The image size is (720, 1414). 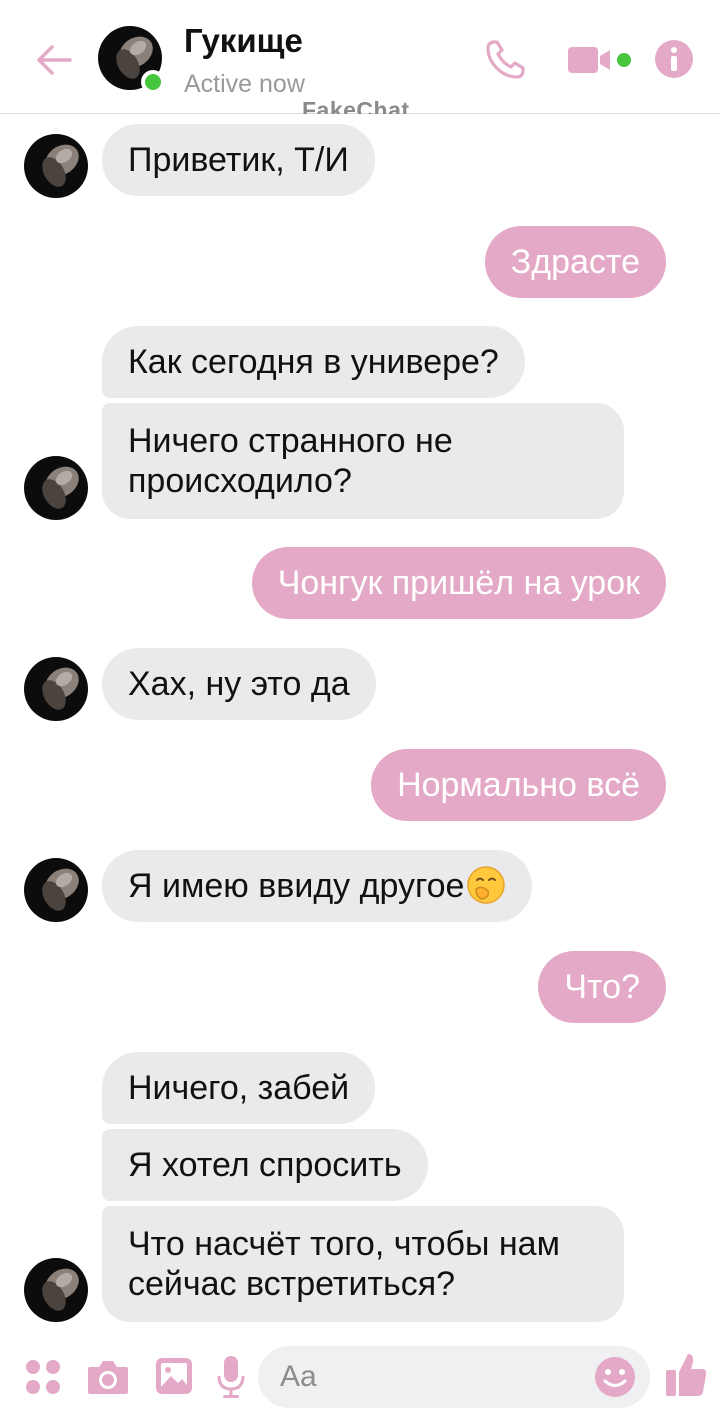 I want to click on emoji-icon, so click(x=615, y=1377).